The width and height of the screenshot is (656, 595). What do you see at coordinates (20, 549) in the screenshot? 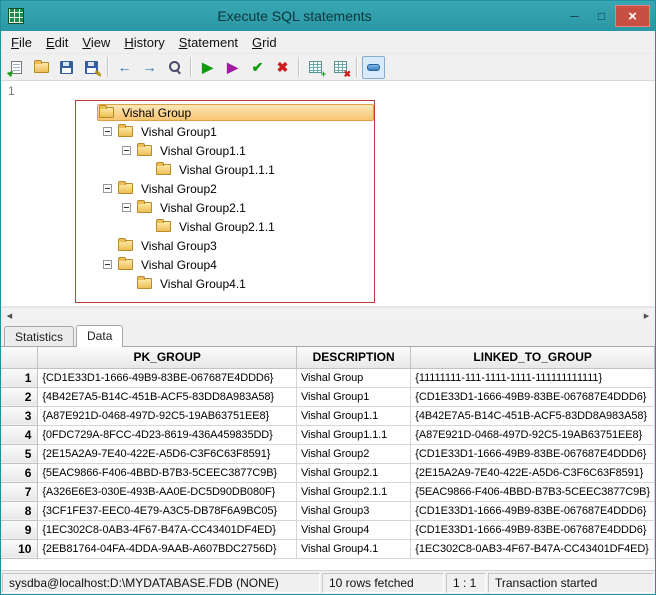
I see `row-number: 10` at bounding box center [20, 549].